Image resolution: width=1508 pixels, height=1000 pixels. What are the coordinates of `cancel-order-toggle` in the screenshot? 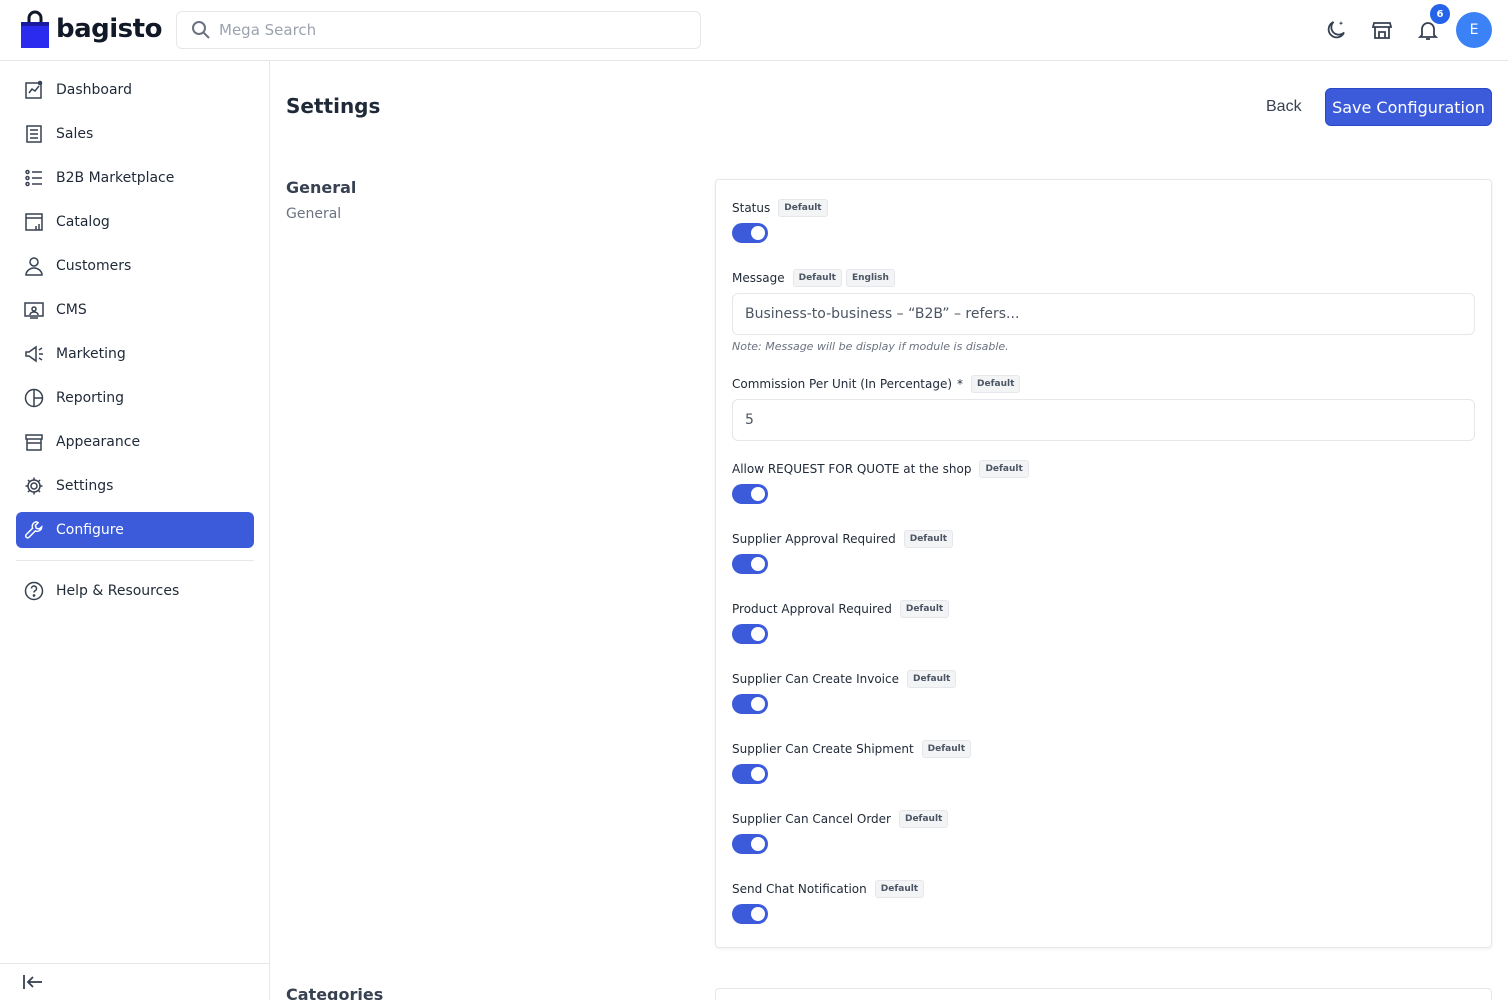 It's located at (750, 844).